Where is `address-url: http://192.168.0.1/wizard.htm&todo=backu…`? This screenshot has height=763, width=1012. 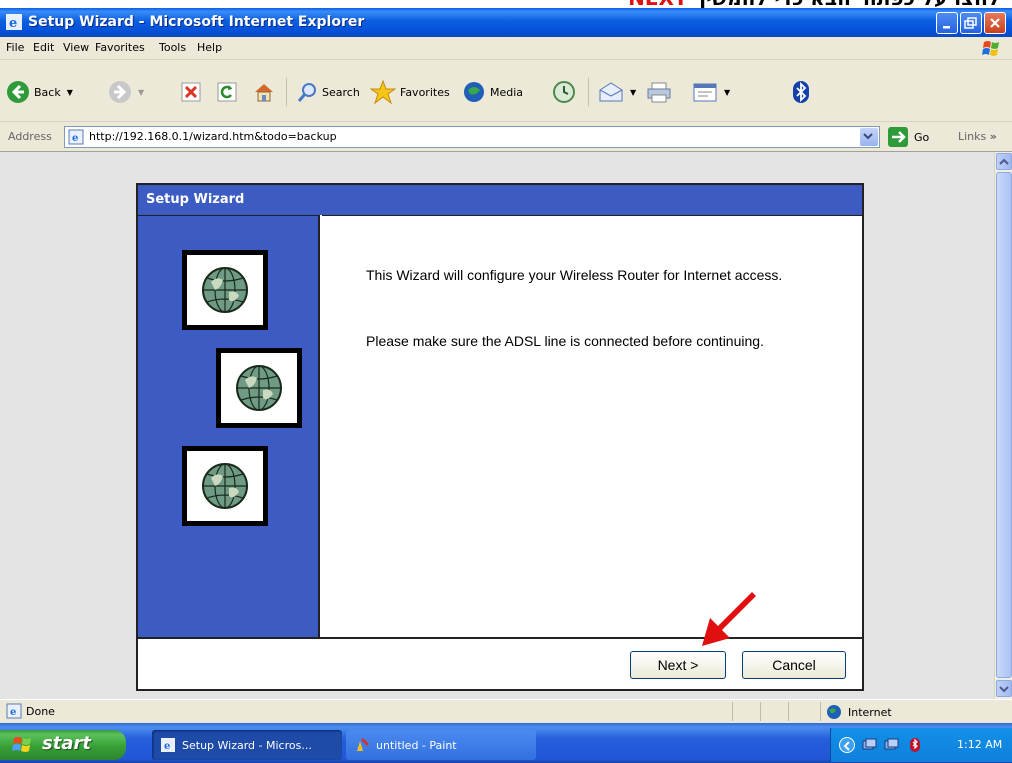
address-url: http://192.168.0.1/wizard.htm&todo=backu… is located at coordinates (213, 136).